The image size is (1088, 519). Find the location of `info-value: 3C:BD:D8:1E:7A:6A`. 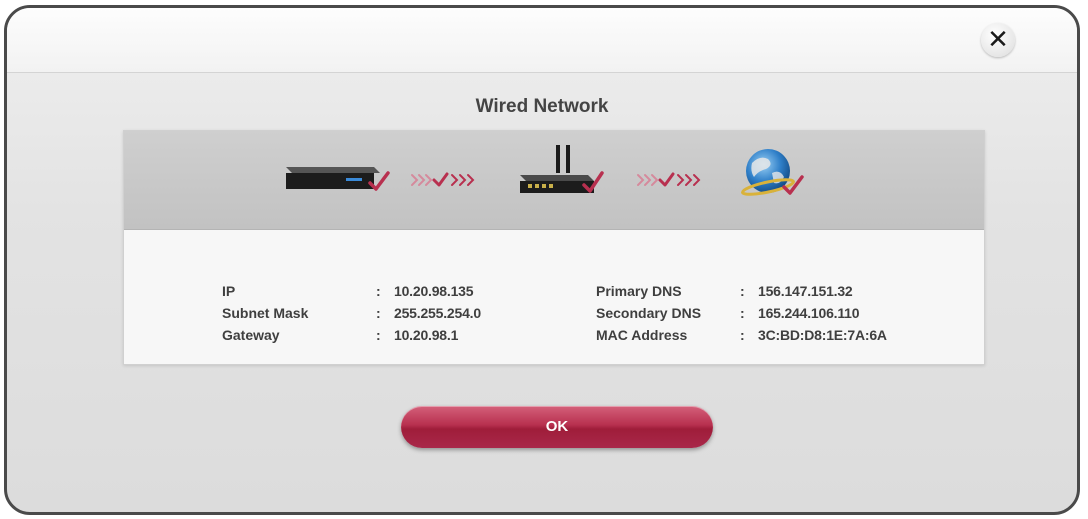

info-value: 3C:BD:D8:1E:7A:6A is located at coordinates (822, 335).